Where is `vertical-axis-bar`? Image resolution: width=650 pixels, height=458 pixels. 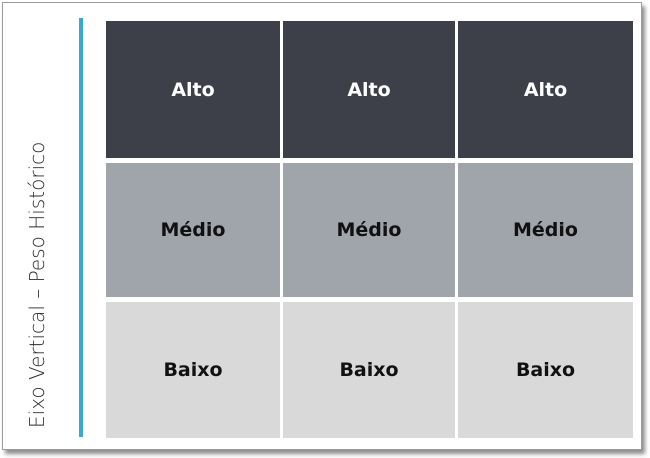
vertical-axis-bar is located at coordinates (81, 227).